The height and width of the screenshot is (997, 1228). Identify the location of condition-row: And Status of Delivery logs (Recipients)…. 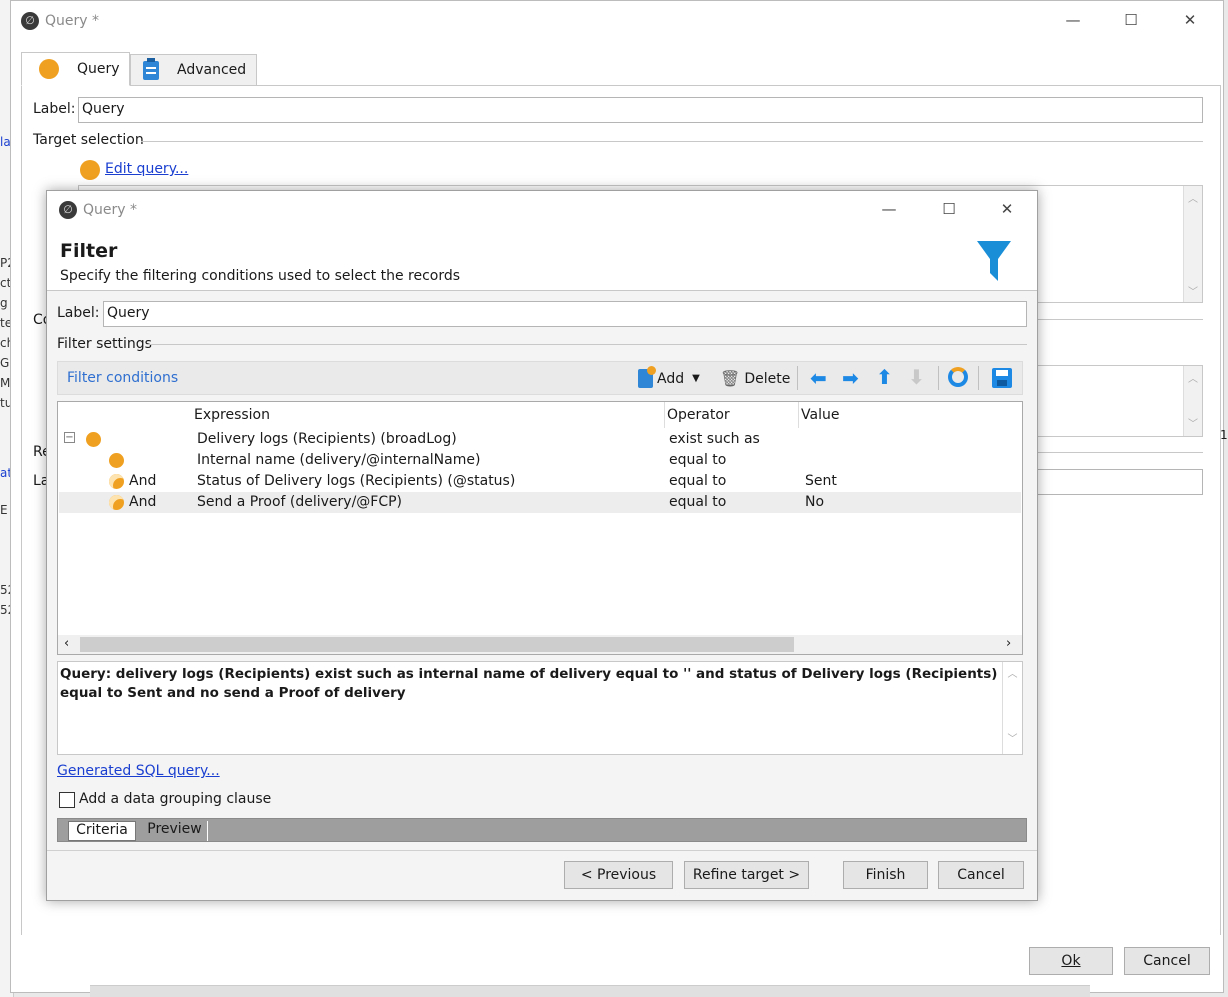
(540, 481).